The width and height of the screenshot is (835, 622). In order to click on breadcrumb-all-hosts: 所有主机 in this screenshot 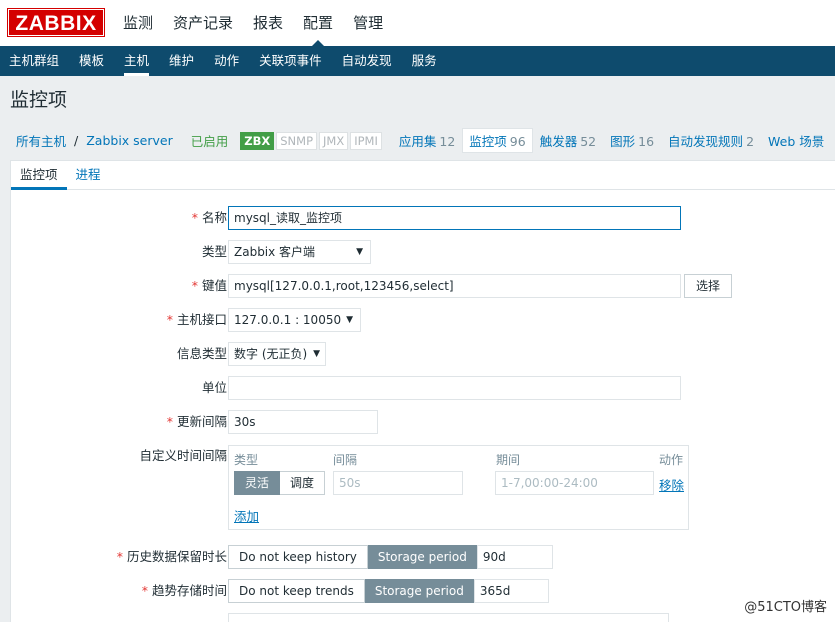, I will do `click(41, 140)`.